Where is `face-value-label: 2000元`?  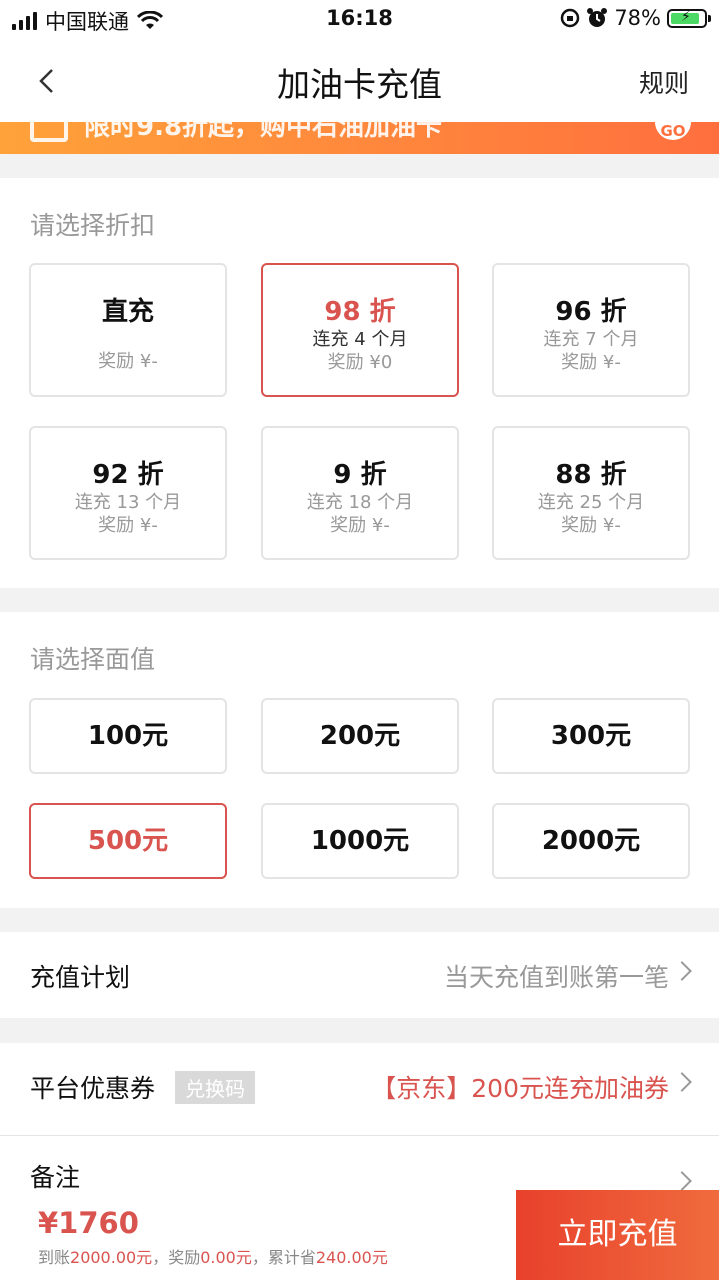 face-value-label: 2000元 is located at coordinates (591, 841).